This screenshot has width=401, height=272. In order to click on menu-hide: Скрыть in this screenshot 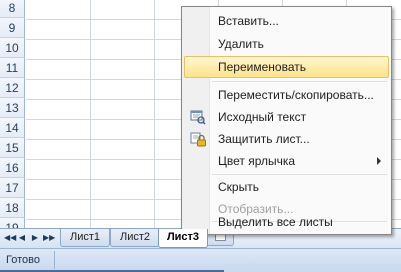, I will do `click(286, 187)`.